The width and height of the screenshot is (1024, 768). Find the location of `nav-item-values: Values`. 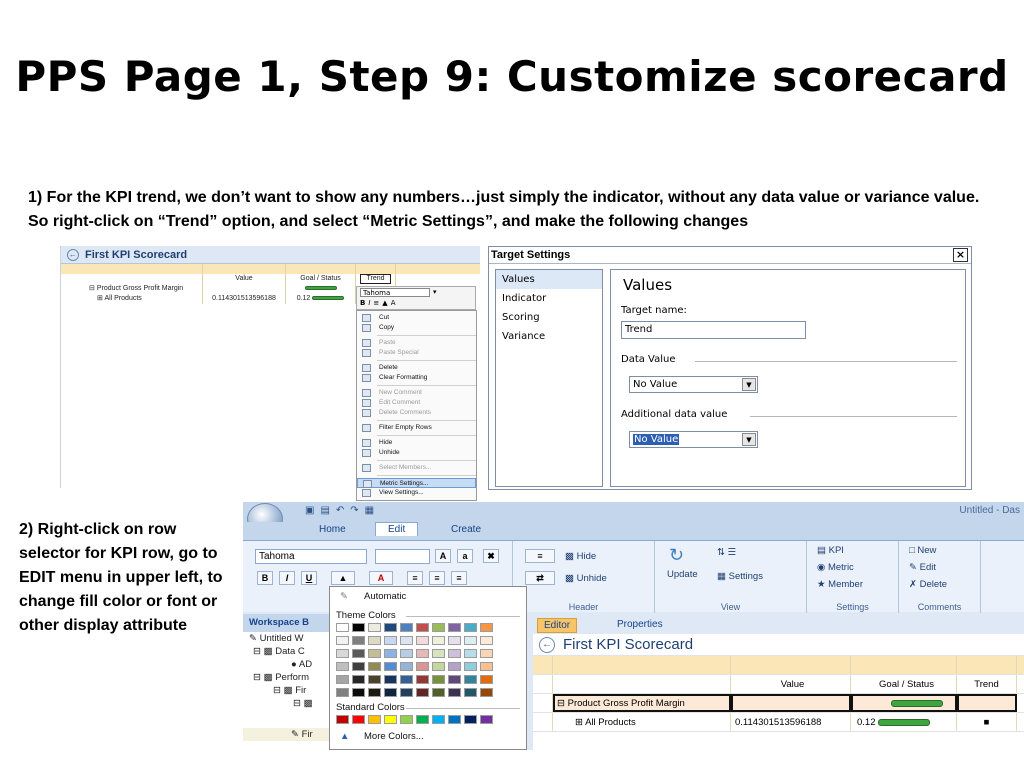

nav-item-values: Values is located at coordinates (549, 279).